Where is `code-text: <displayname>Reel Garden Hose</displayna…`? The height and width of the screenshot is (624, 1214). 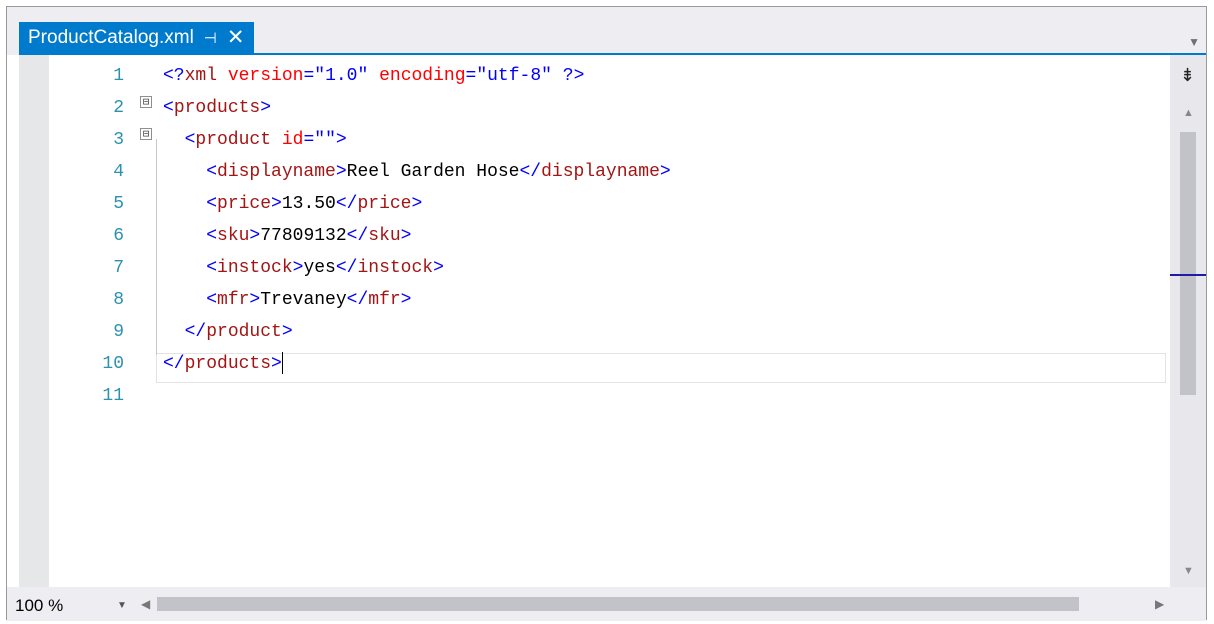
code-text: <displayname>Reel Garden Hose</displayna… is located at coordinates (417, 172).